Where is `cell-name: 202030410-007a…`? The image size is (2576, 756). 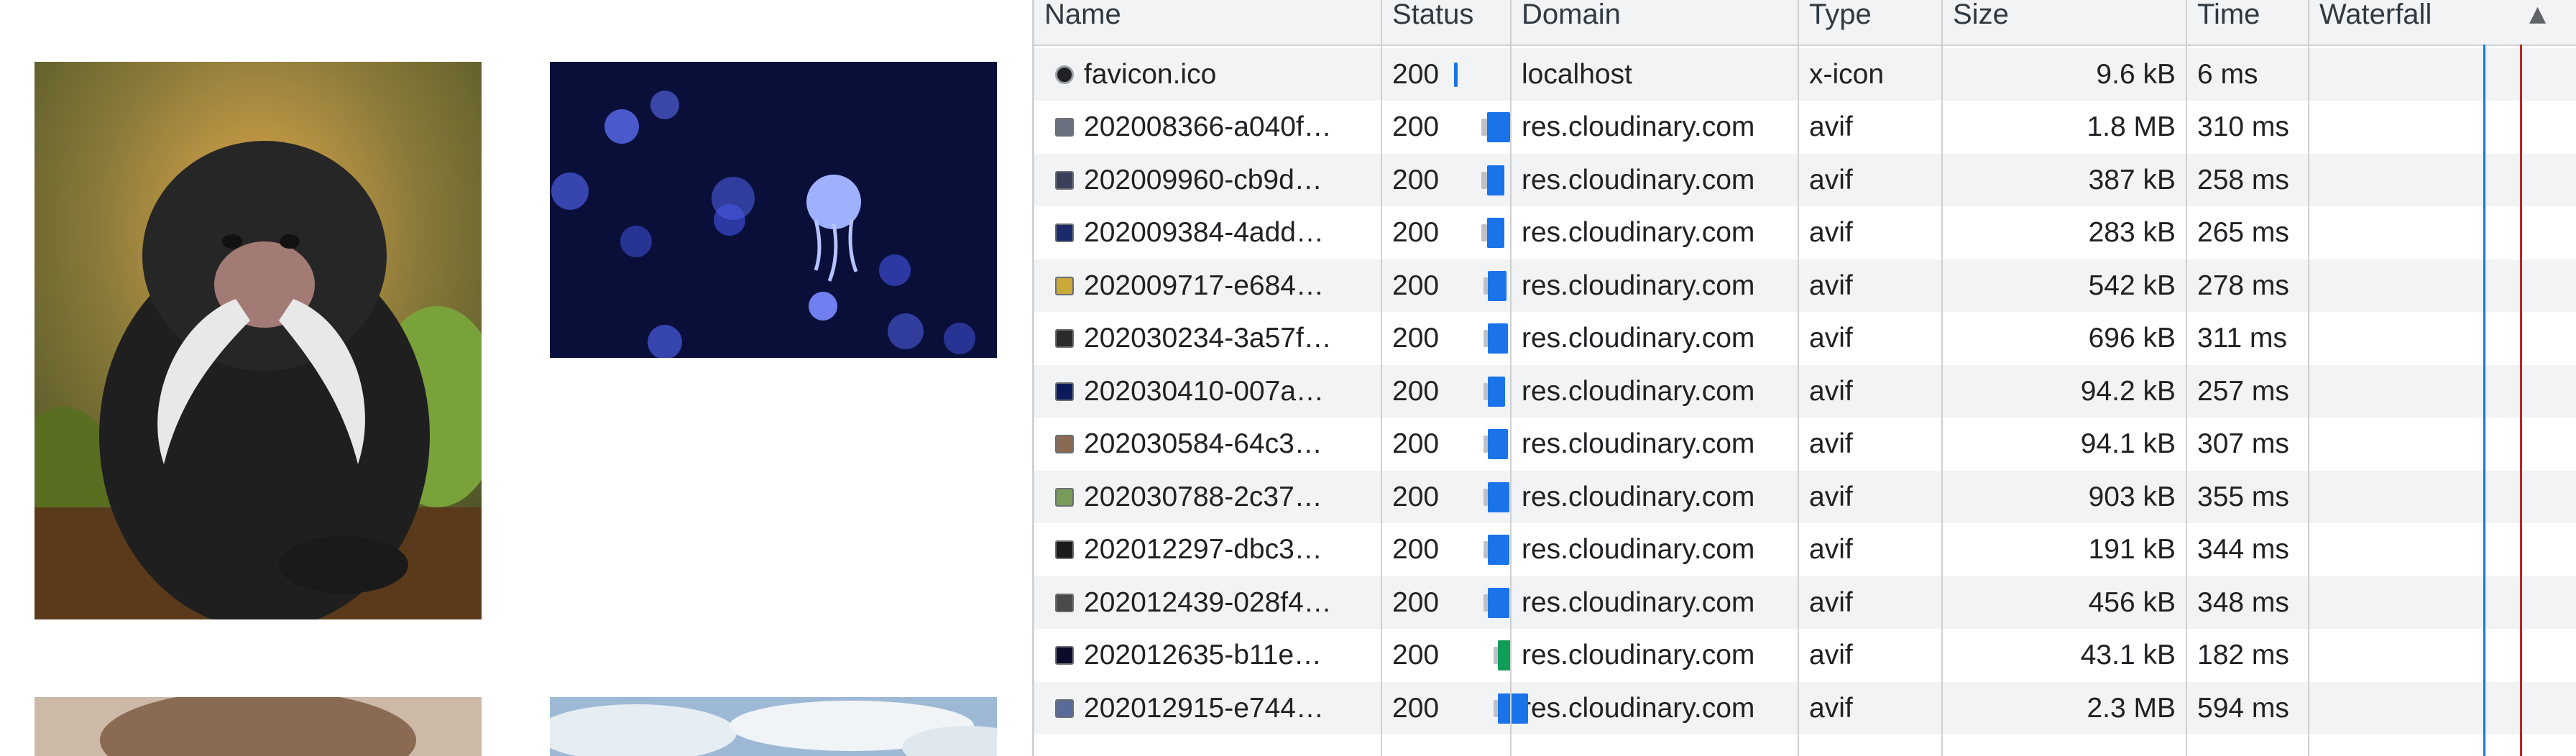
cell-name: 202030410-007a… is located at coordinates (1204, 391).